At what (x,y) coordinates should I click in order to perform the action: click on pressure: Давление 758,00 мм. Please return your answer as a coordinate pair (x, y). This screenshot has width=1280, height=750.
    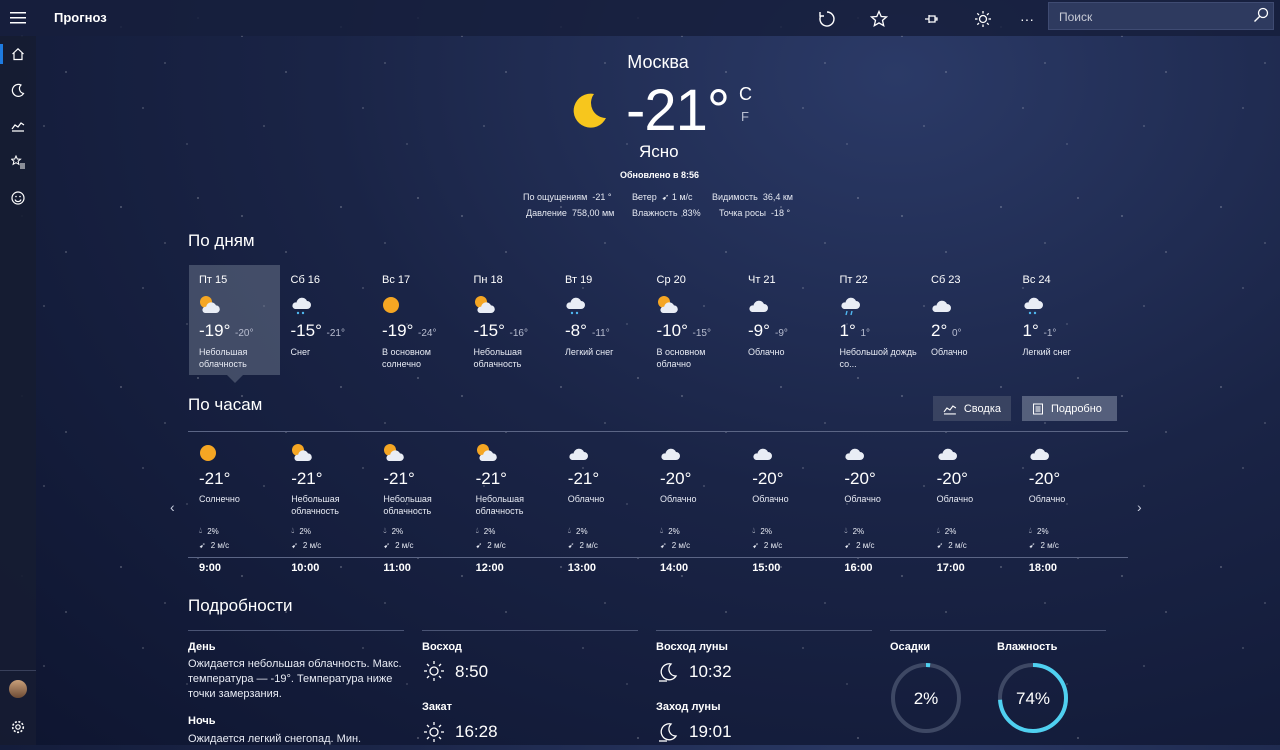
    Looking at the image, I should click on (570, 213).